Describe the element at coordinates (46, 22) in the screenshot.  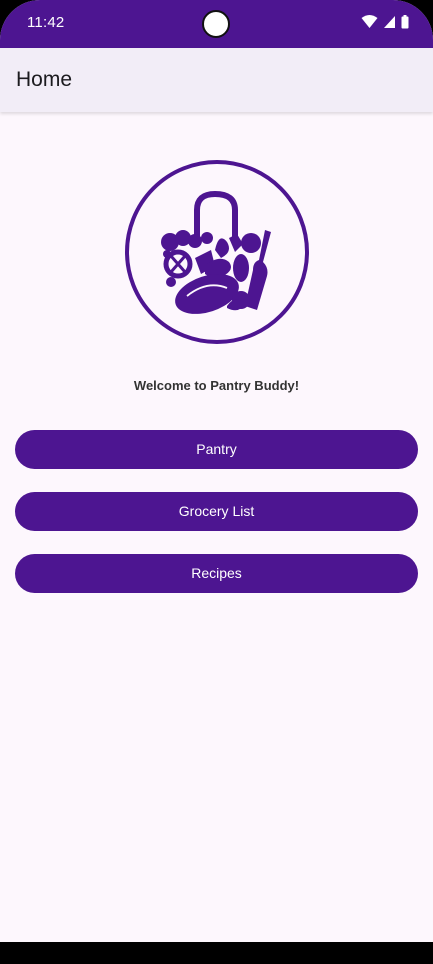
I see `status-time: 11:42` at that location.